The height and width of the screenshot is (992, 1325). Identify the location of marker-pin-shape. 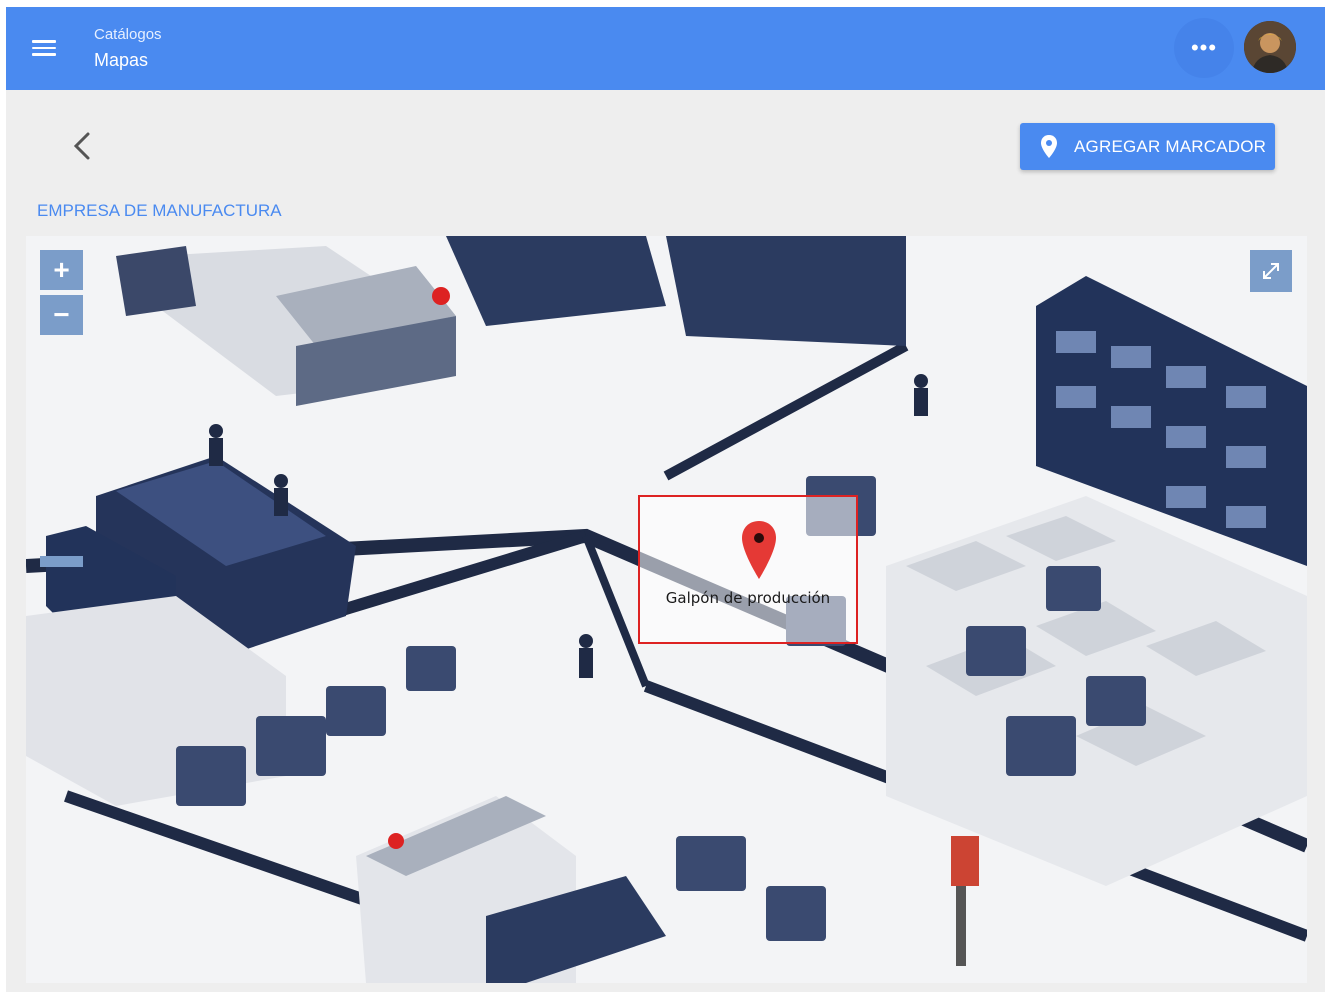
(759, 550).